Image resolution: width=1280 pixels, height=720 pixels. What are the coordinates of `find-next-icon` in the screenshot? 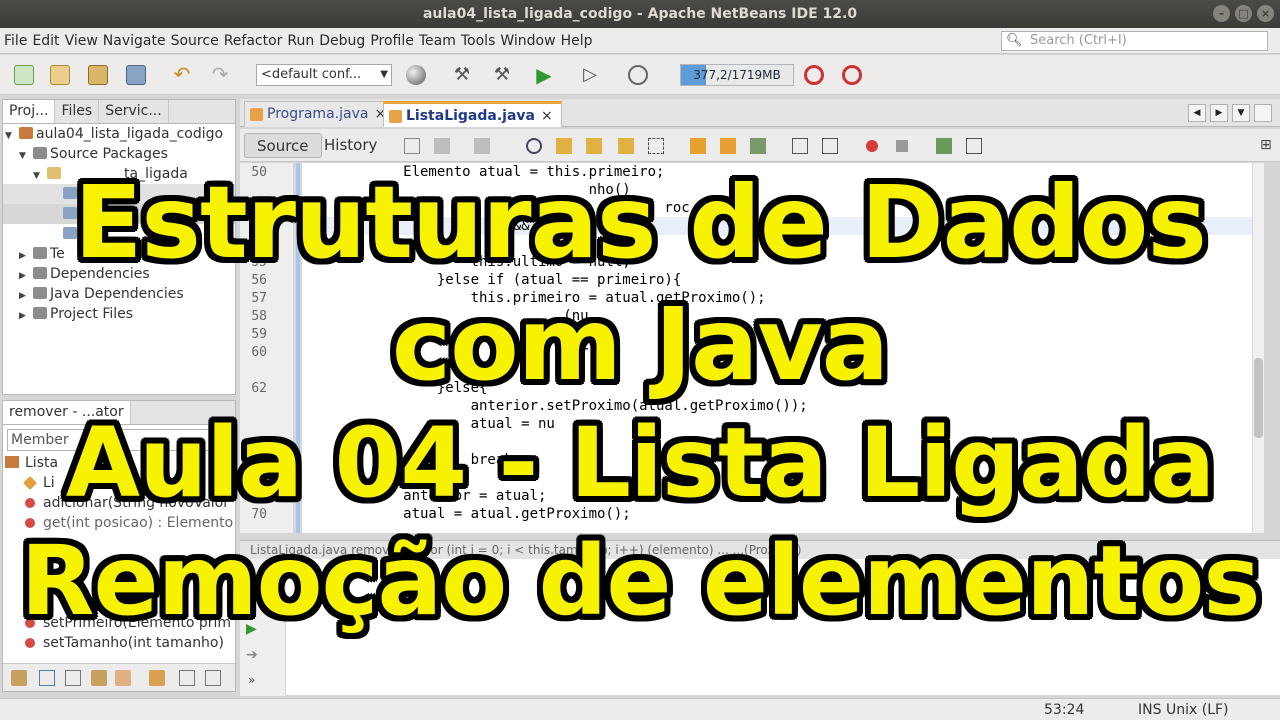 It's located at (594, 146).